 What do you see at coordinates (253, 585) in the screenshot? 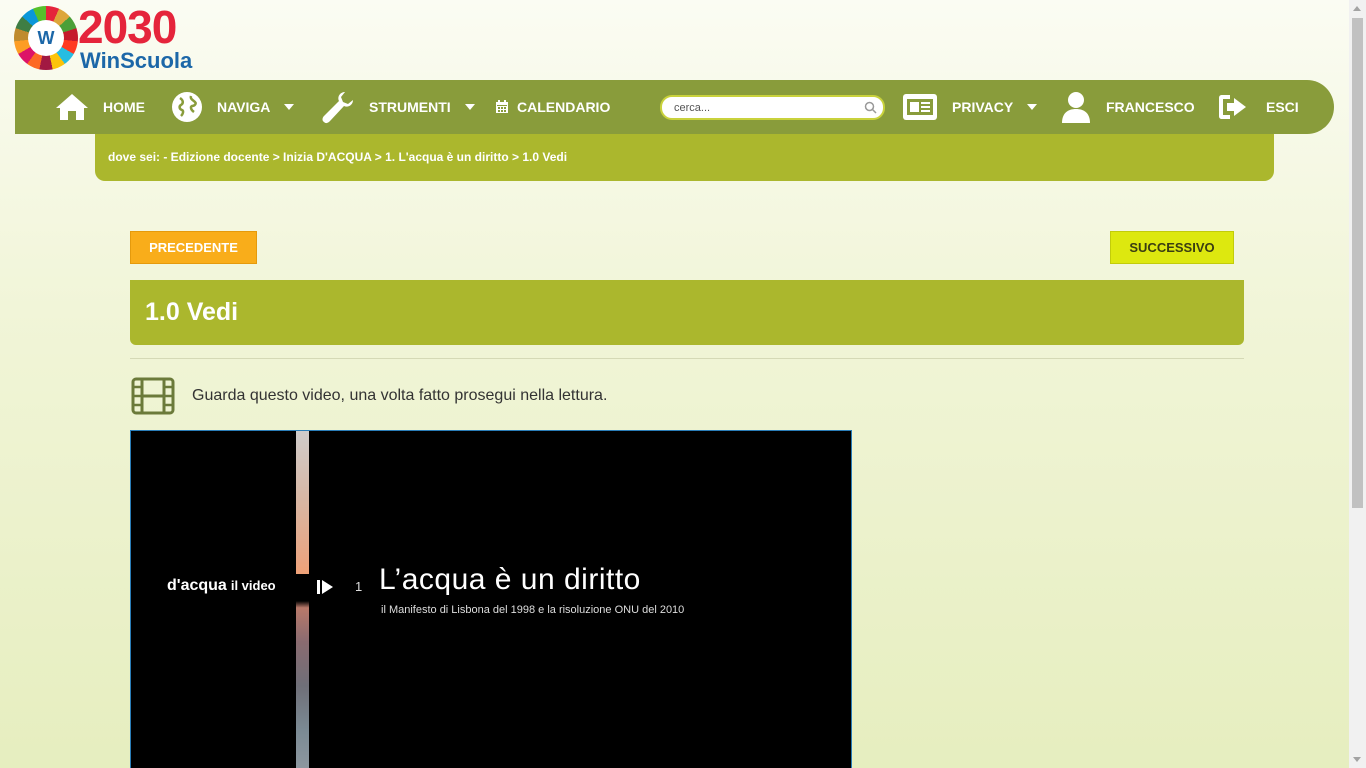
I see `video-brand-suffix: il video` at bounding box center [253, 585].